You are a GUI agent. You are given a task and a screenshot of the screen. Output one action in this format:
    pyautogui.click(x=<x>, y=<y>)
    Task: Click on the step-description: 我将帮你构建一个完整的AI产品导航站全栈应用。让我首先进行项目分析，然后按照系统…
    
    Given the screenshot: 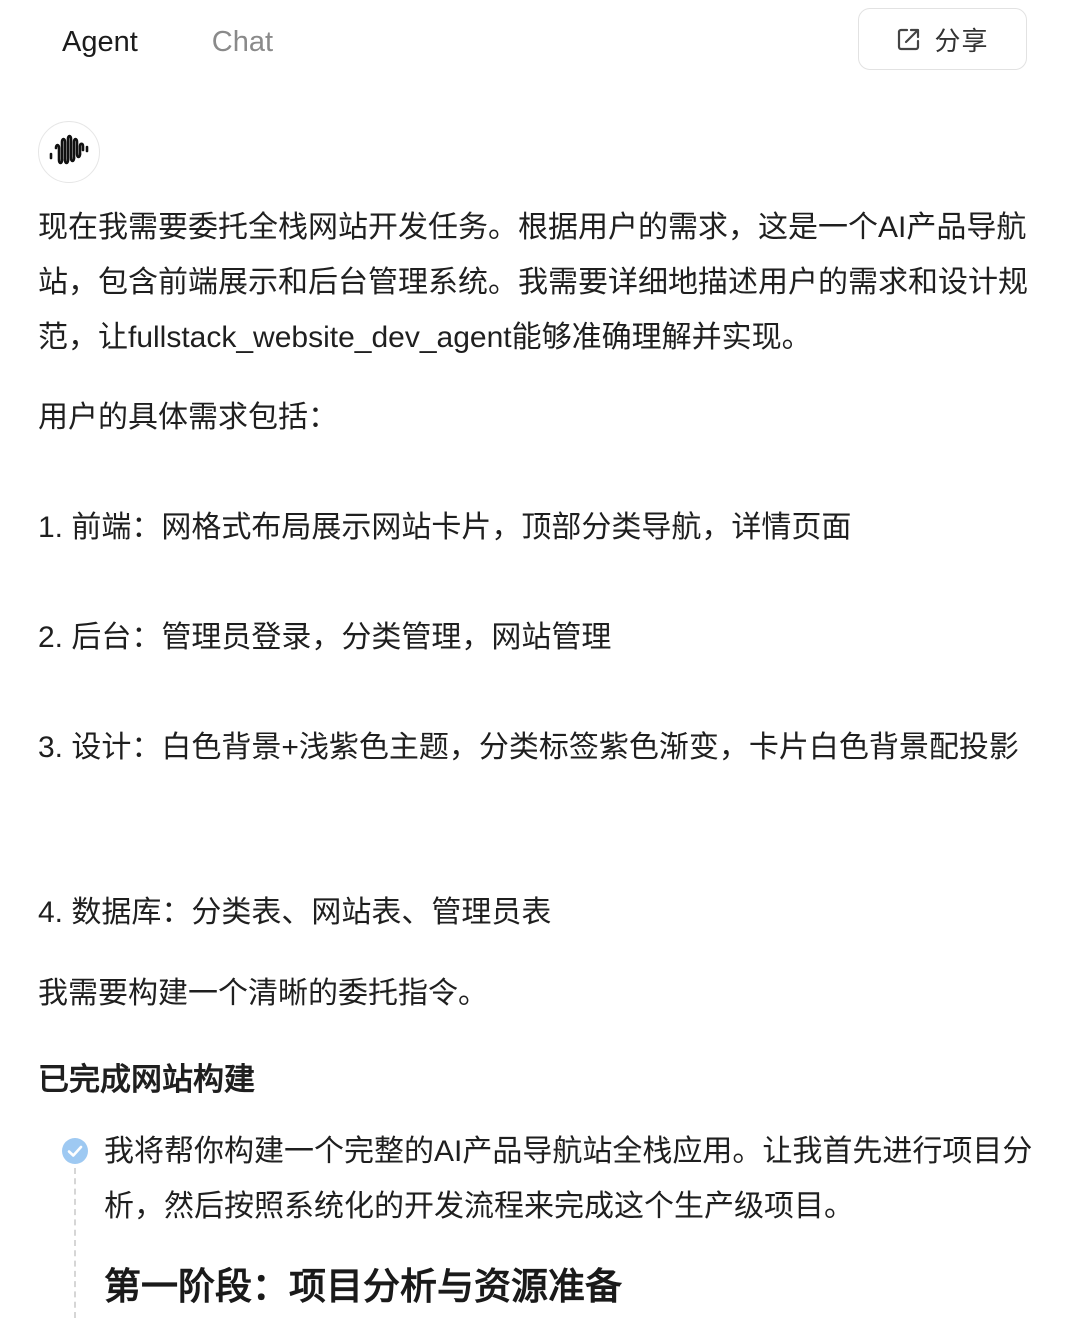 What is the action you would take?
    pyautogui.click(x=568, y=1179)
    